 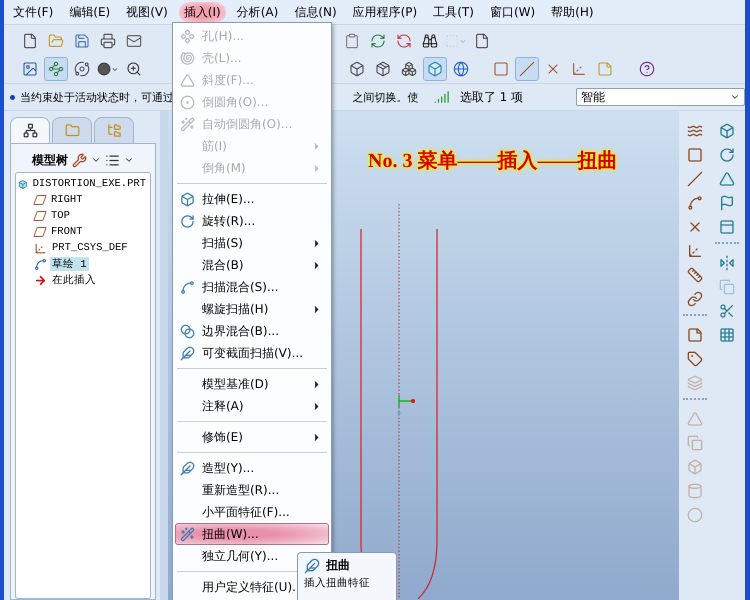 What do you see at coordinates (40, 264) in the screenshot?
I see `sketch-icon` at bounding box center [40, 264].